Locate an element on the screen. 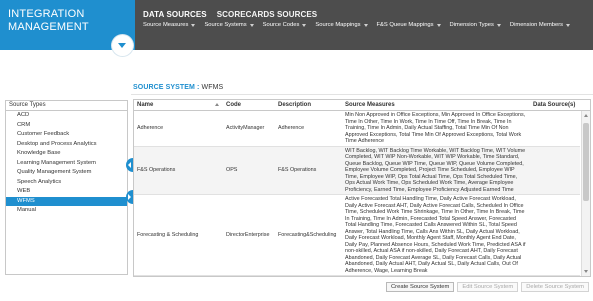 The image size is (593, 301). cell-code: OPS is located at coordinates (232, 170).